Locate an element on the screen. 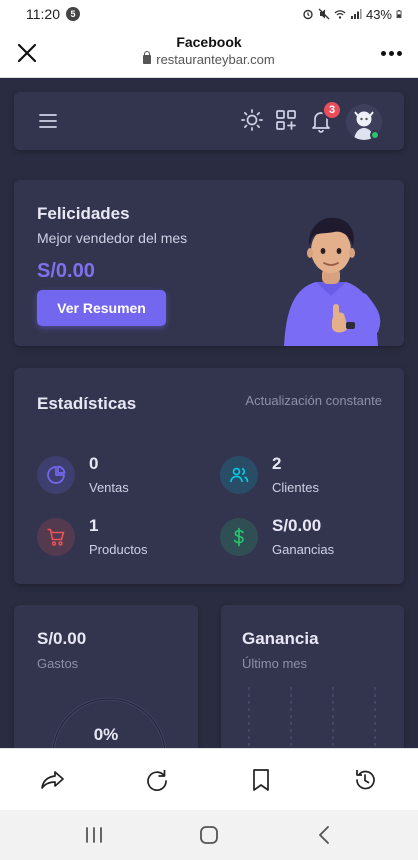 The image size is (418, 860). stat-label: Productos is located at coordinates (118, 549).